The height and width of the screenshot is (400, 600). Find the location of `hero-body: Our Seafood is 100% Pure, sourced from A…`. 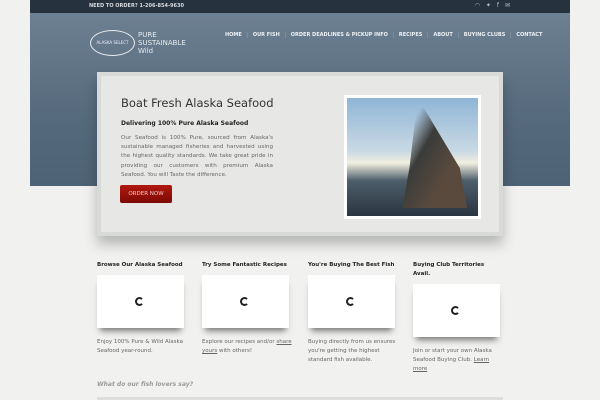

hero-body: Our Seafood is 100% Pure, sourced from A… is located at coordinates (197, 156).